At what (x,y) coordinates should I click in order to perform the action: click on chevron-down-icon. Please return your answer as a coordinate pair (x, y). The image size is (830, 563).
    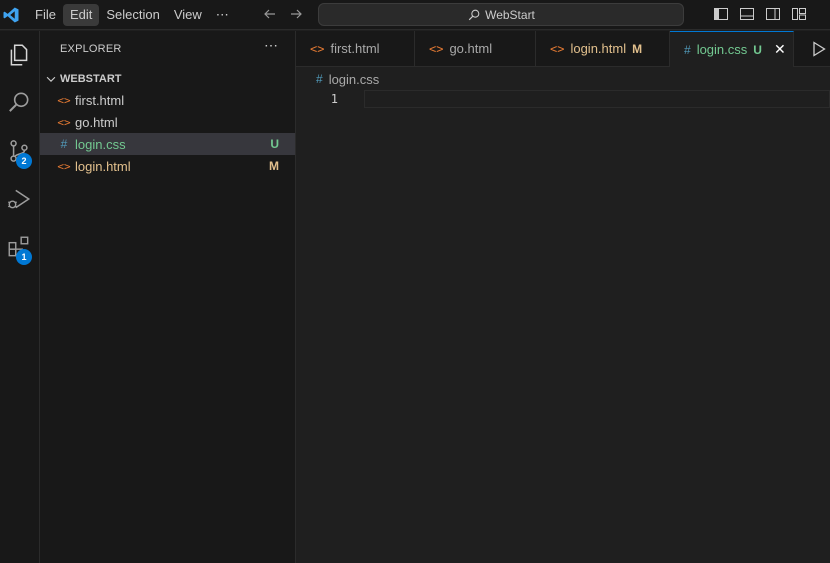
    Looking at the image, I should click on (51, 79).